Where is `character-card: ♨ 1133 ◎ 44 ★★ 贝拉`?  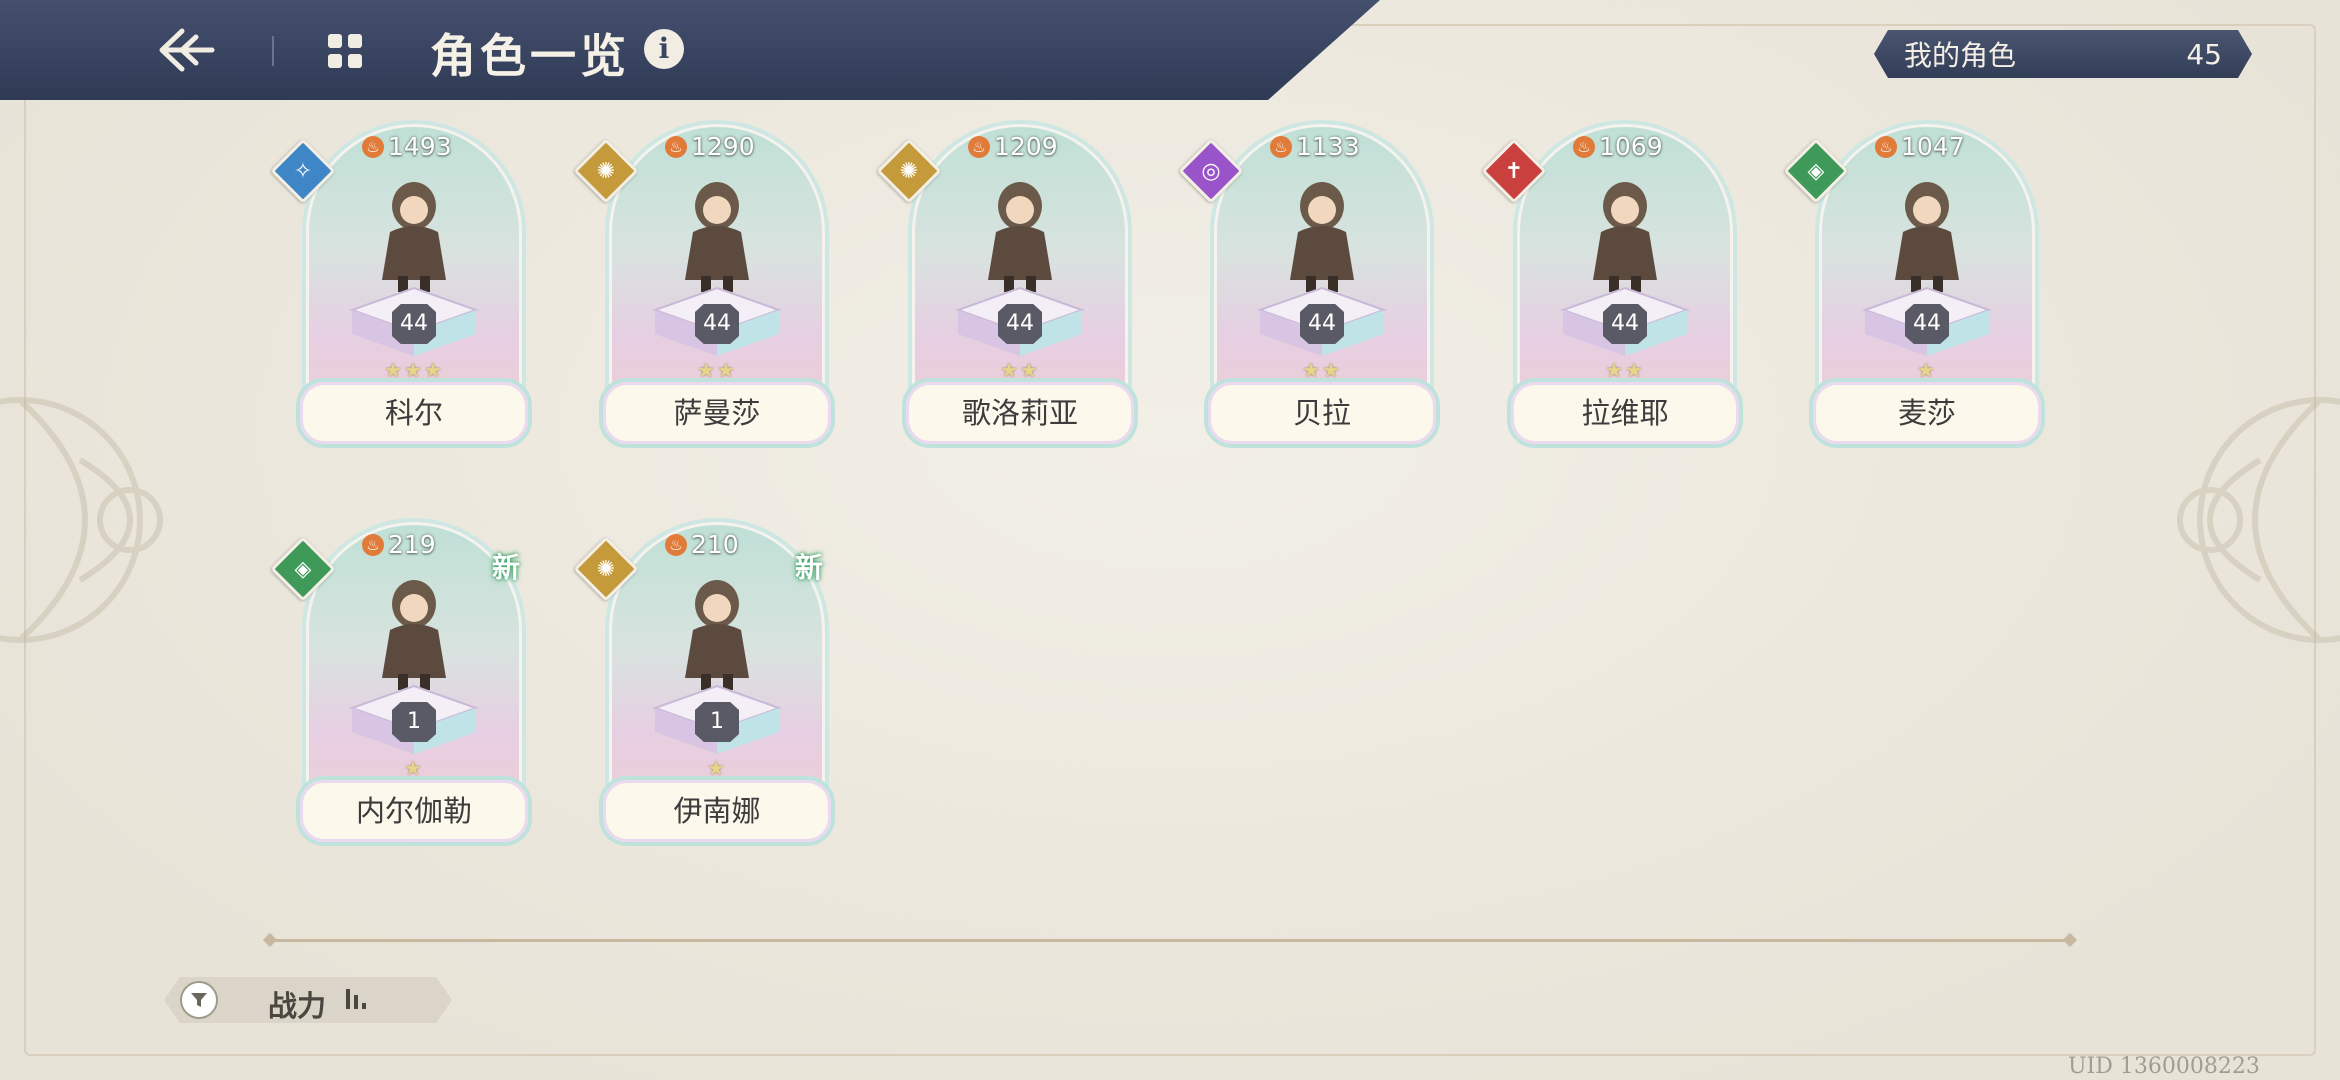 character-card: ♨ 1133 ◎ 44 ★★ 贝拉 is located at coordinates (1309, 289).